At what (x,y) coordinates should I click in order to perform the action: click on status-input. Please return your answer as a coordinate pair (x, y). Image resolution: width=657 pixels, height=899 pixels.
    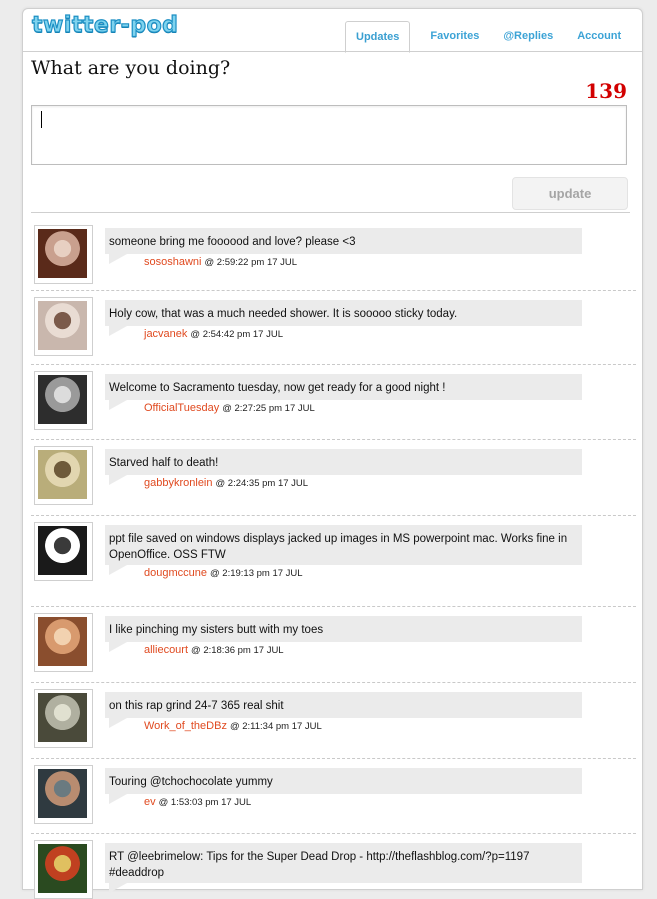
    Looking at the image, I should click on (329, 135).